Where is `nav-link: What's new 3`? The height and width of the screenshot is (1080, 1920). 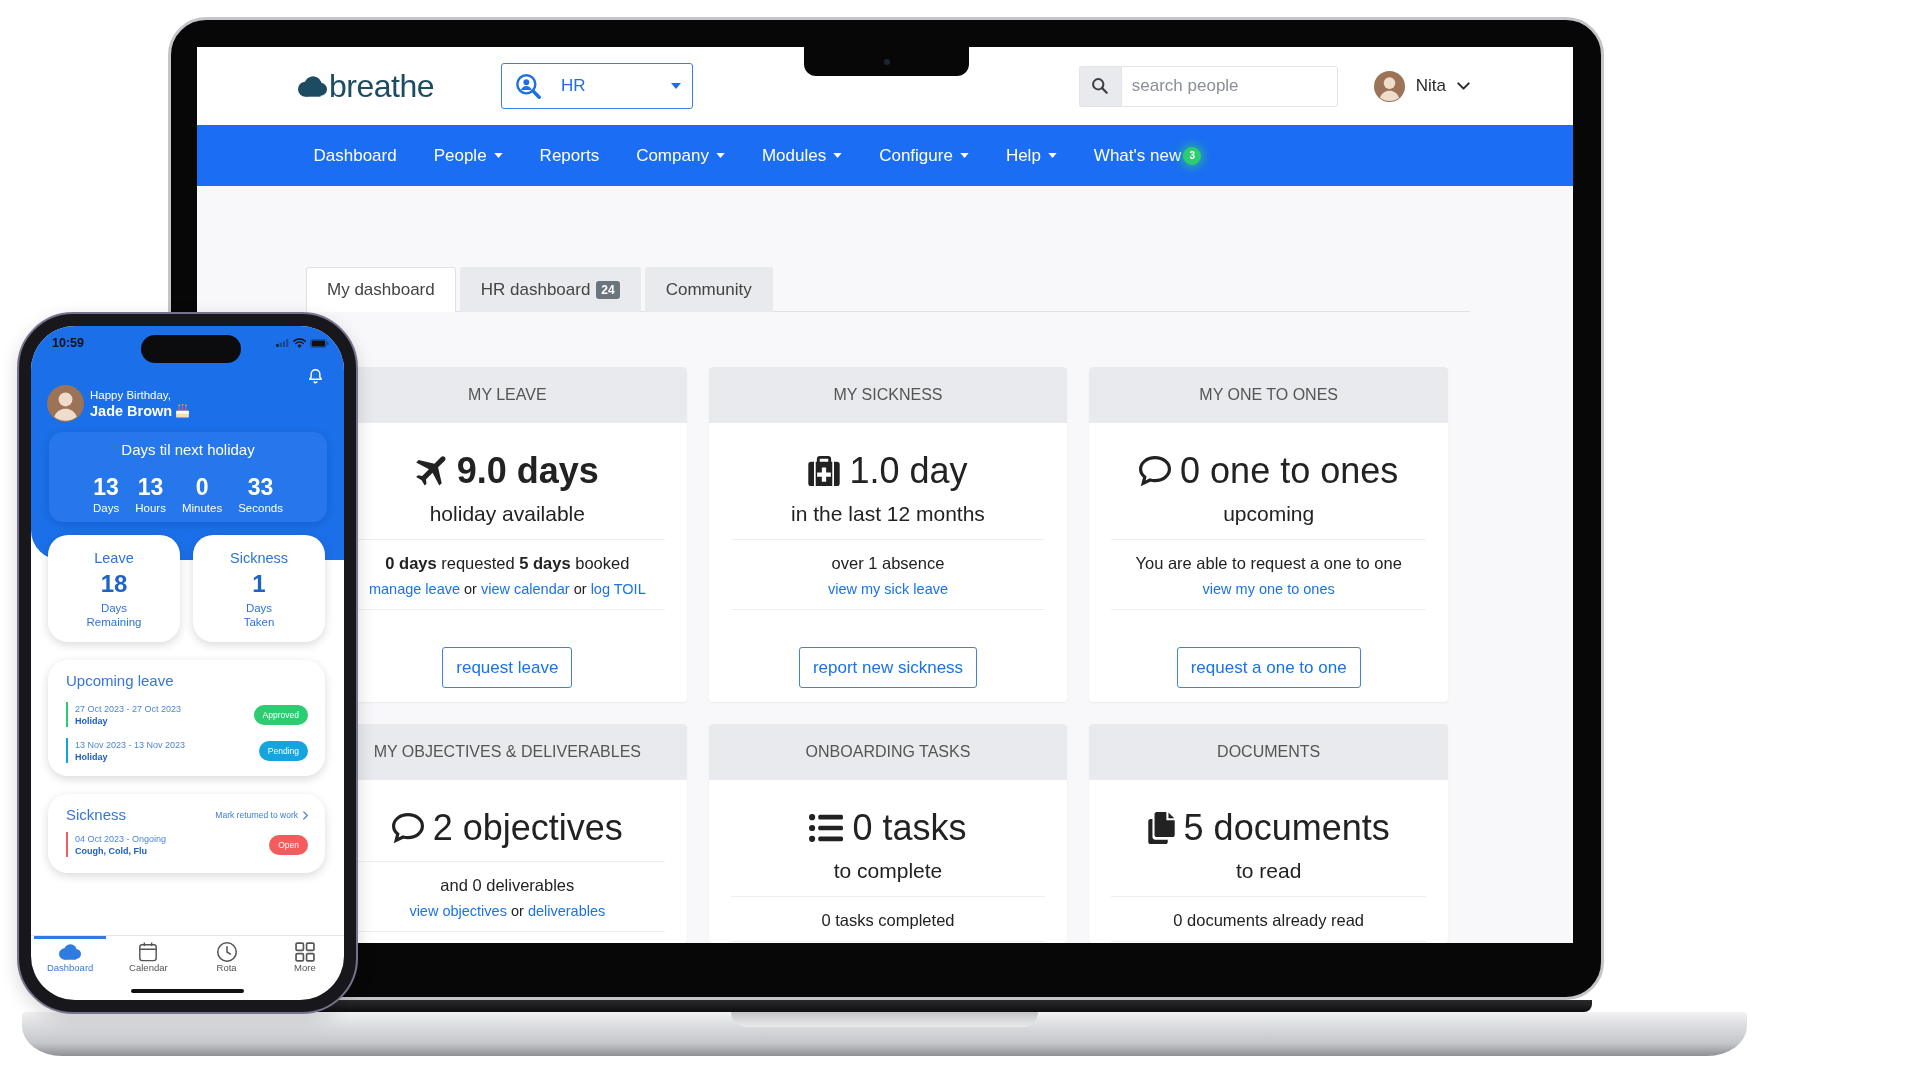
nav-link: What's new 3 is located at coordinates (1147, 155).